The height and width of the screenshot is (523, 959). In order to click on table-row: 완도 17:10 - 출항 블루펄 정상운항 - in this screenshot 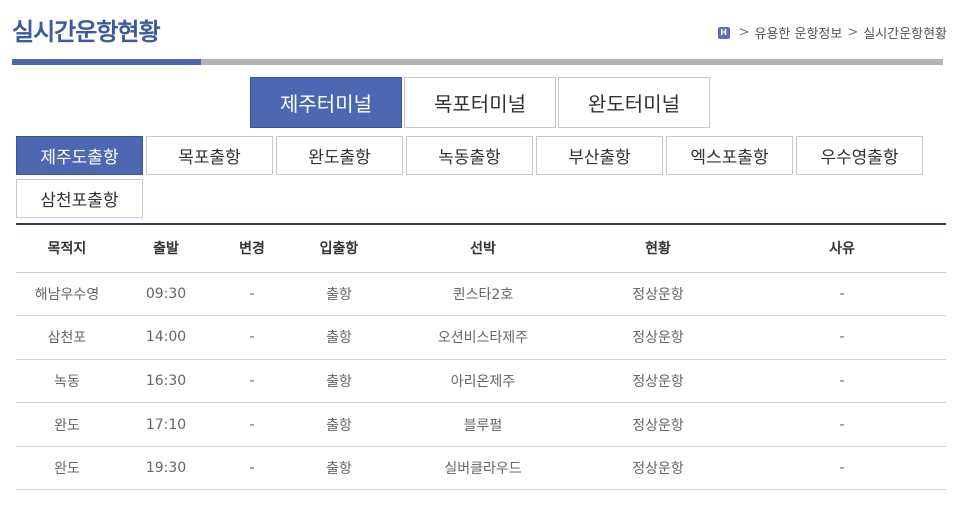, I will do `click(481, 424)`.